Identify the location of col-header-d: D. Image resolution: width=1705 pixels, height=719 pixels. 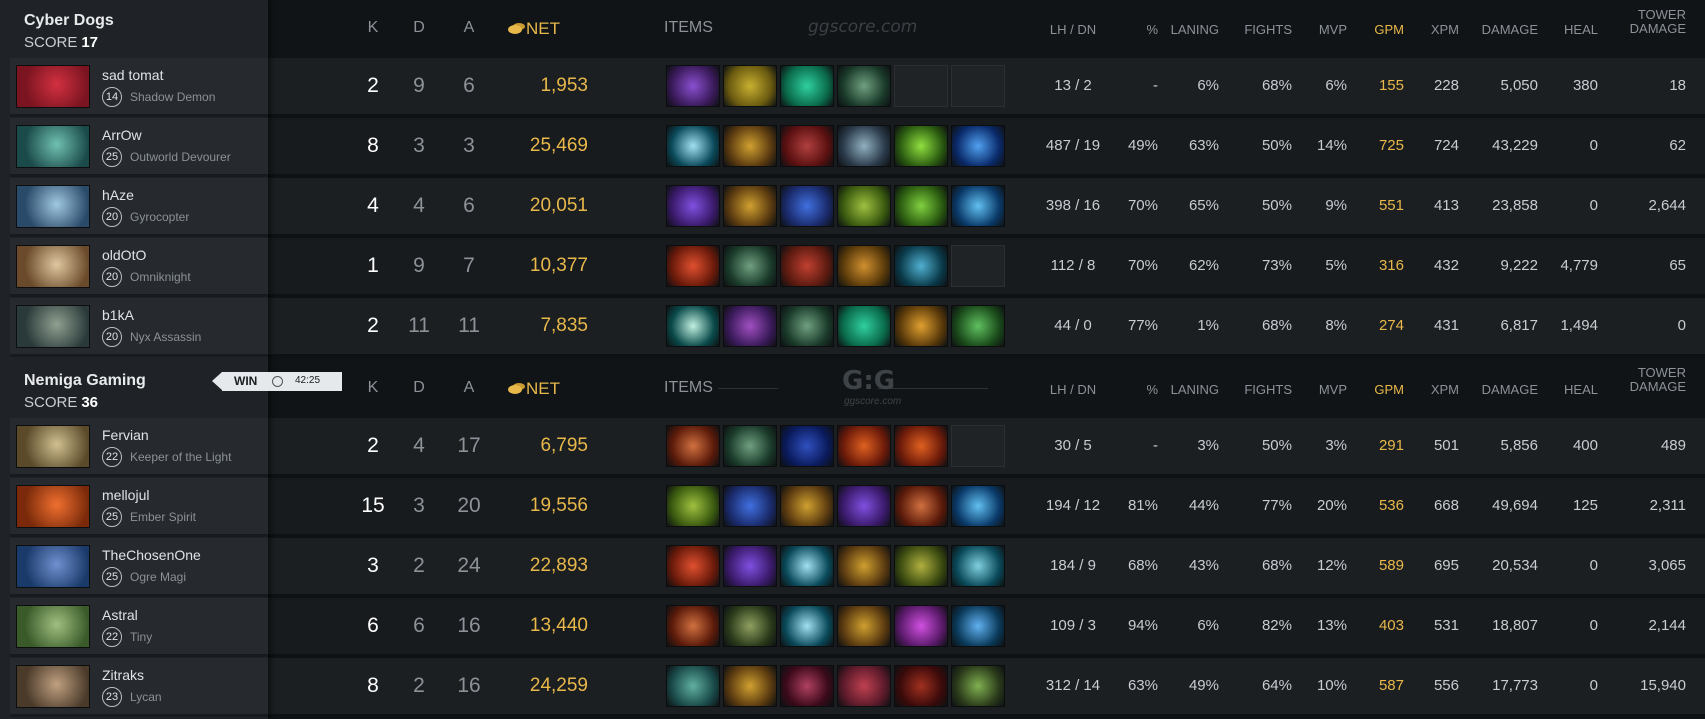
(419, 27).